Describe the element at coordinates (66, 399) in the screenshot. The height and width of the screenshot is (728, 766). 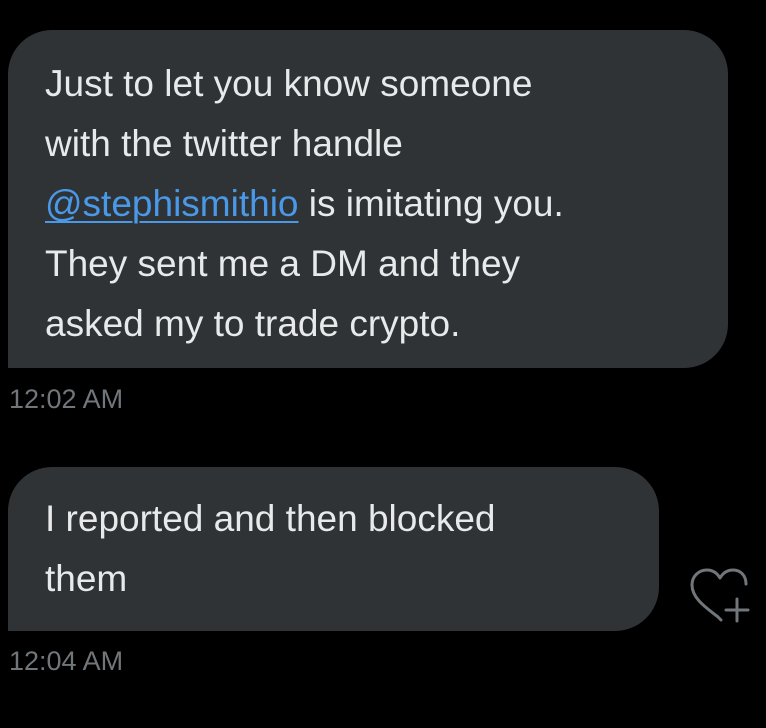
I see `message-timestamp: 12:02 AM` at that location.